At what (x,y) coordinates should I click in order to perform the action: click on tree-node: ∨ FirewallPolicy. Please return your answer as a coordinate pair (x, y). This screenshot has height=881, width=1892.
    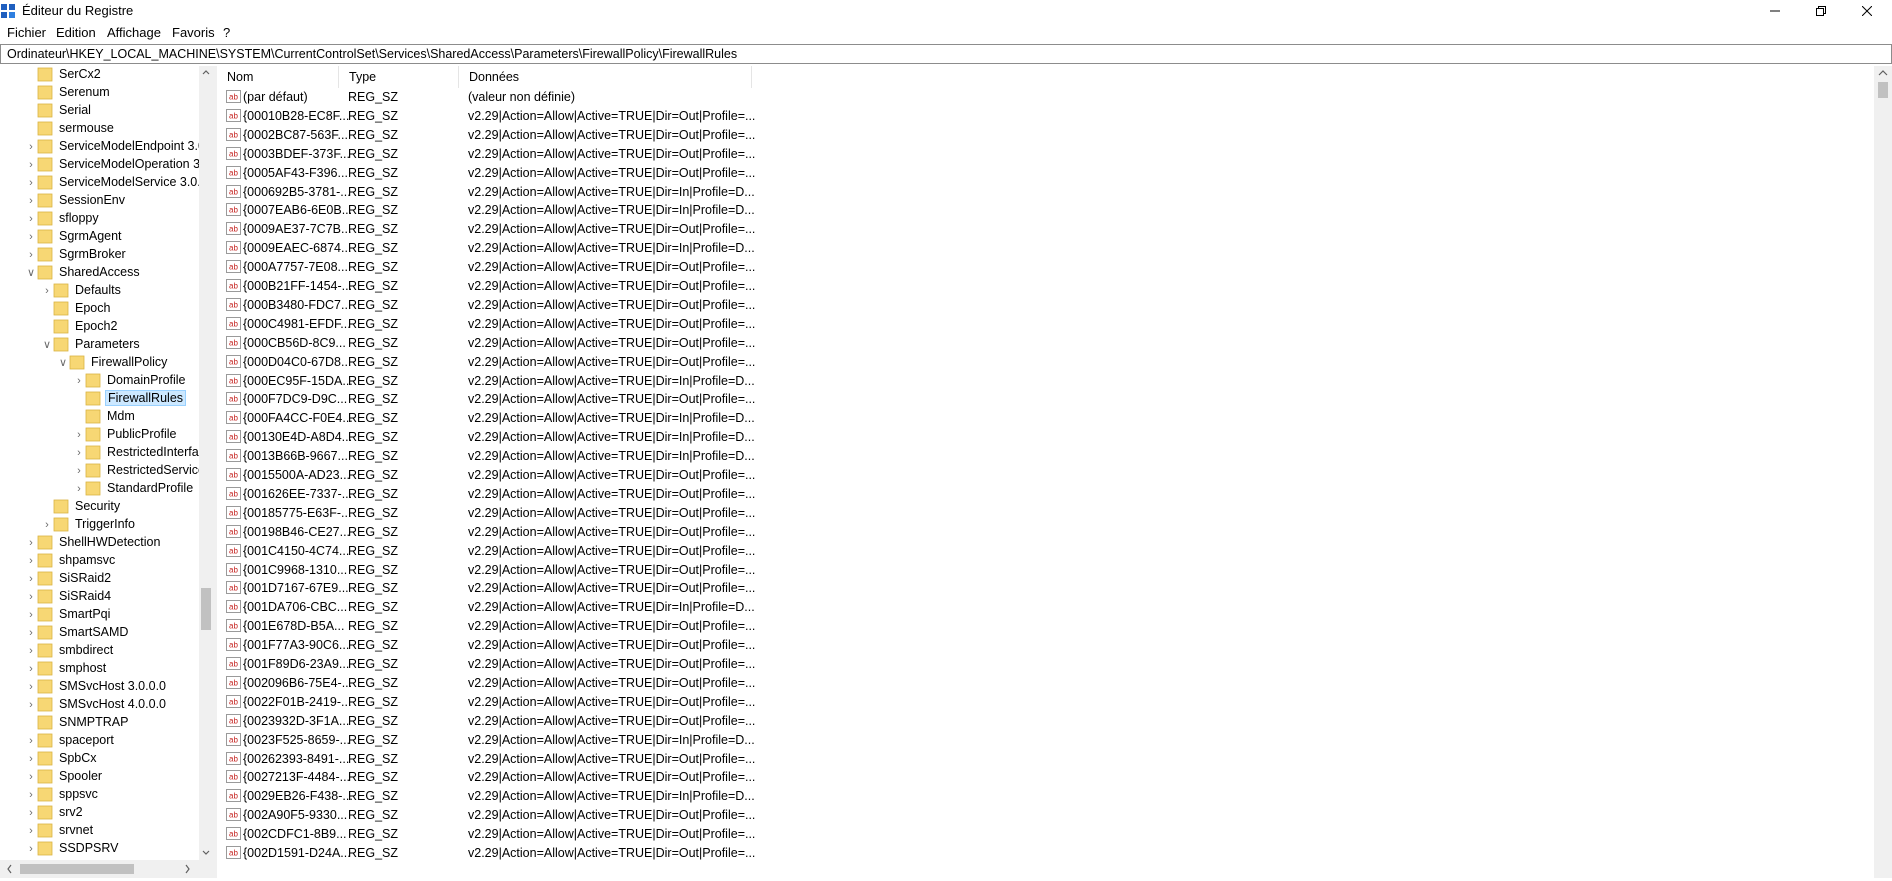
    Looking at the image, I should click on (99, 363).